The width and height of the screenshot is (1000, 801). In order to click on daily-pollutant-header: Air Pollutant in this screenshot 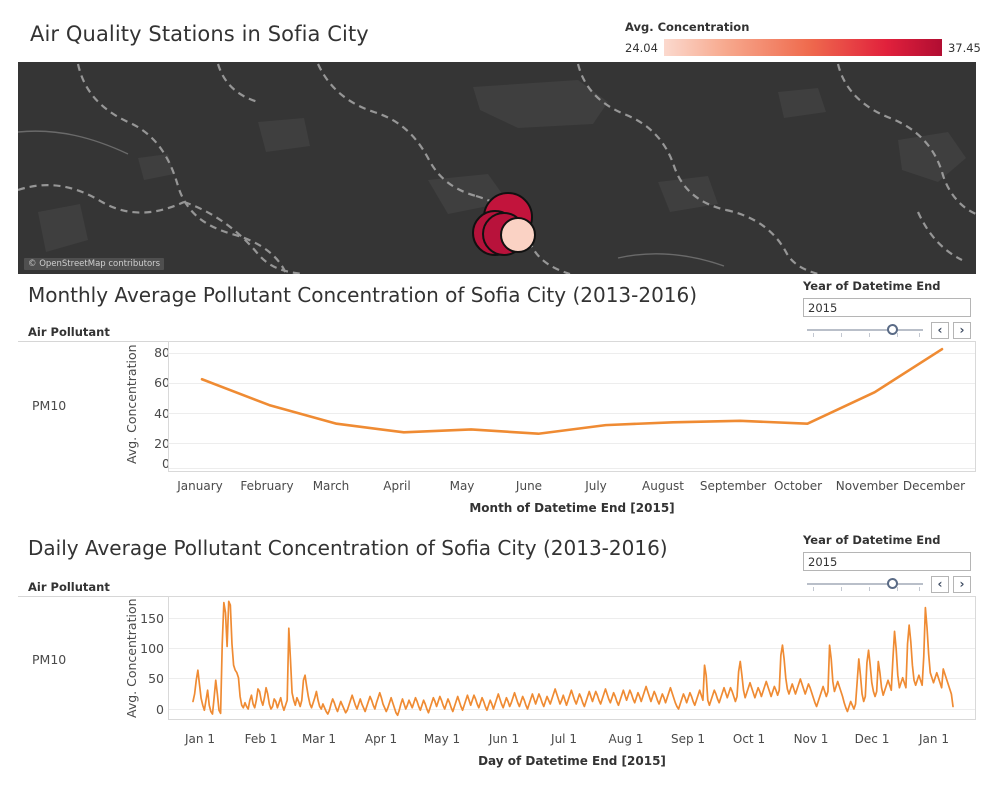, I will do `click(69, 587)`.